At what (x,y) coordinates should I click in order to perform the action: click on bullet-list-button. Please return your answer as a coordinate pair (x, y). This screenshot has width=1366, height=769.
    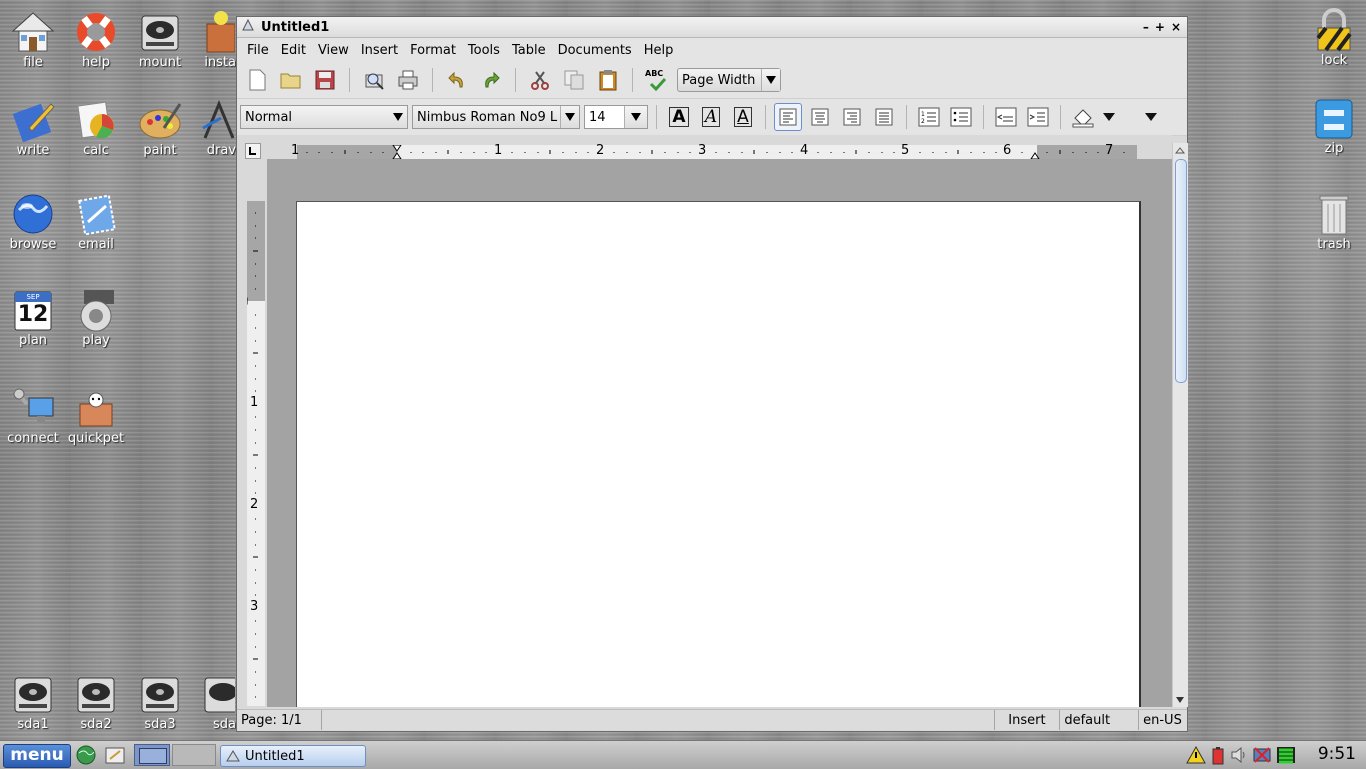
    Looking at the image, I should click on (961, 117).